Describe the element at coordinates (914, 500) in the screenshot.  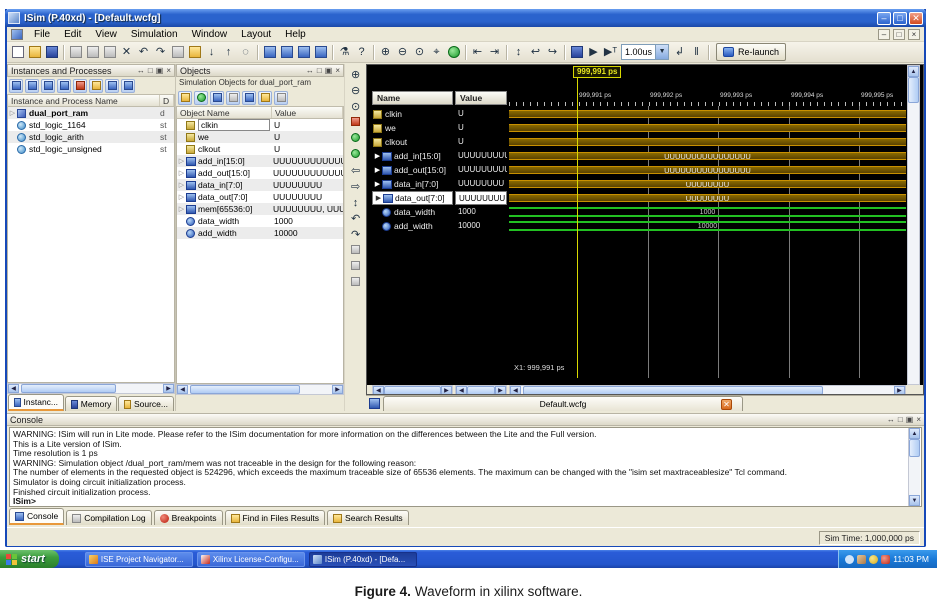
I see `scroll-down-icon: ▼` at that location.